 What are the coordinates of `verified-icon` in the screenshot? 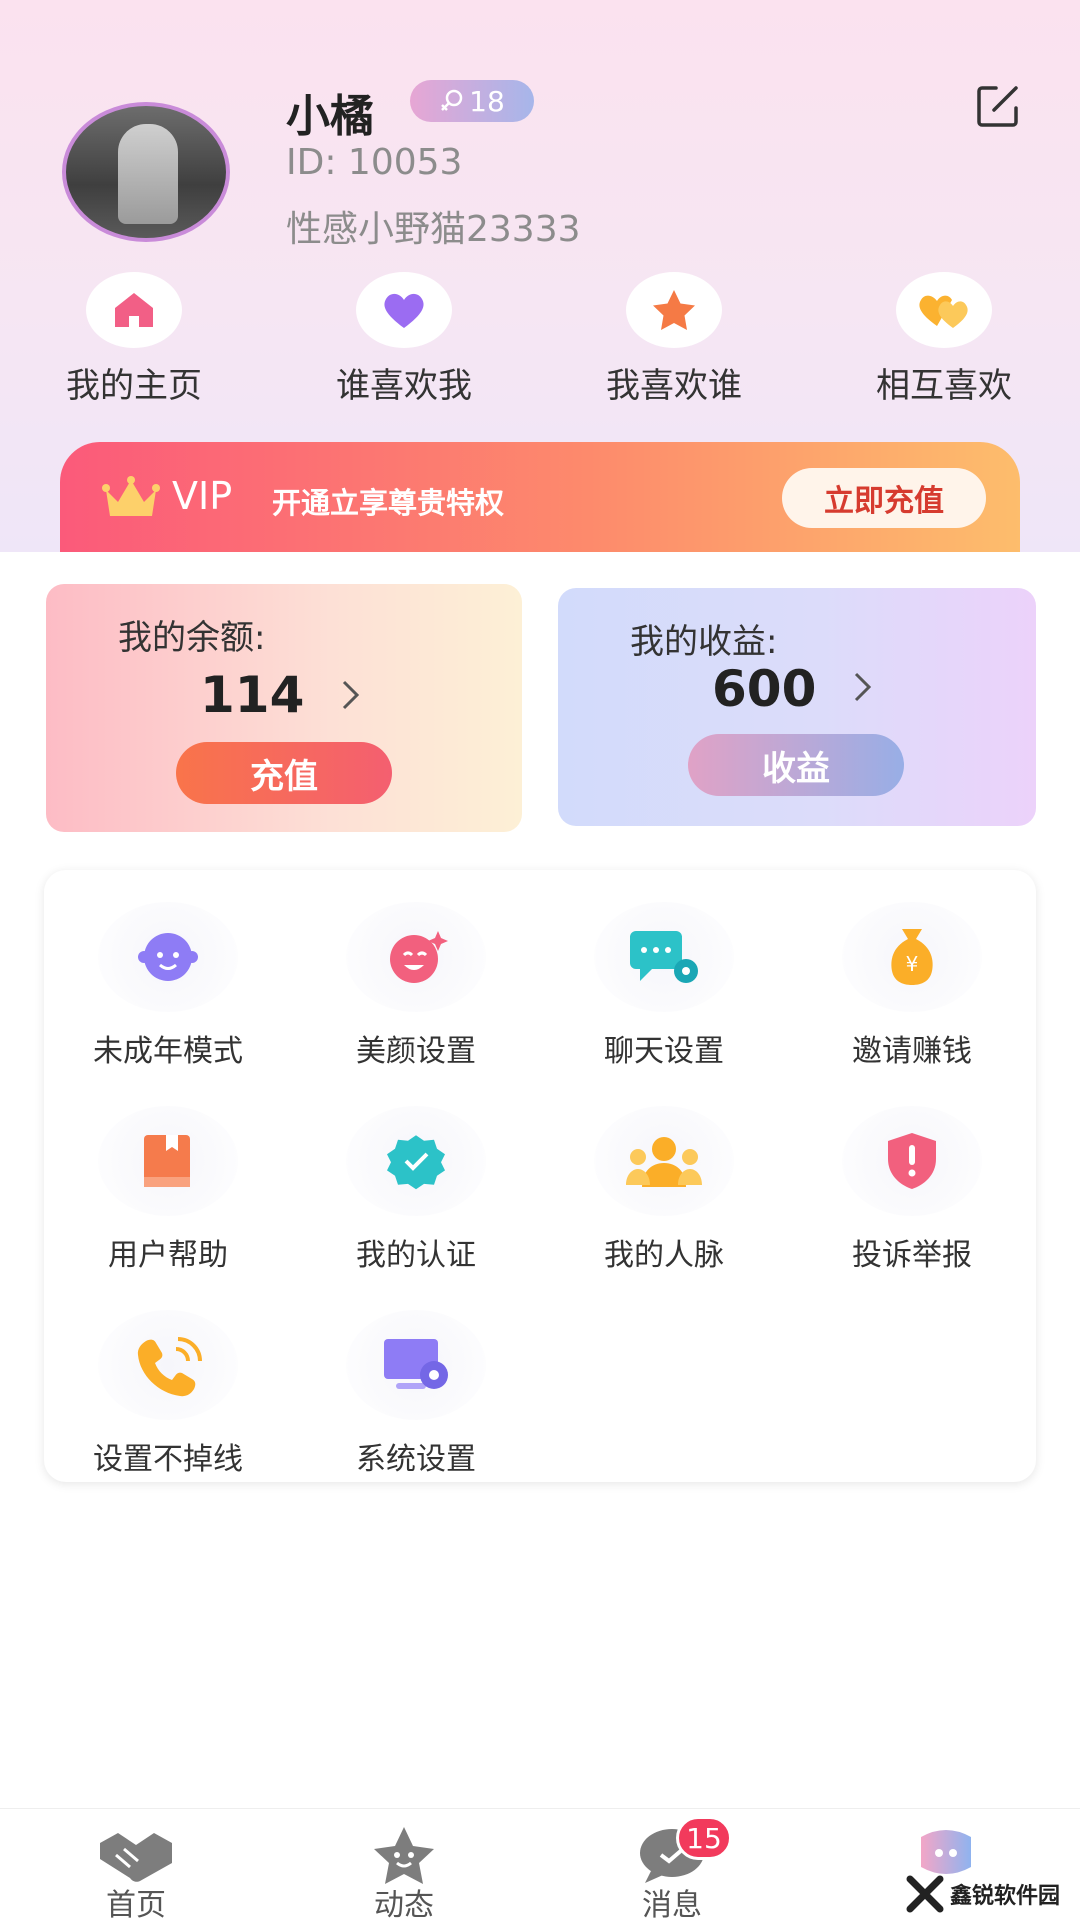 It's located at (416, 1162).